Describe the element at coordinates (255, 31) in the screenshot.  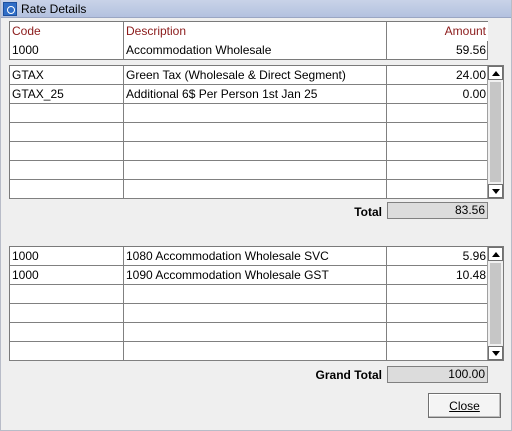
I see `header-description: Description` at that location.